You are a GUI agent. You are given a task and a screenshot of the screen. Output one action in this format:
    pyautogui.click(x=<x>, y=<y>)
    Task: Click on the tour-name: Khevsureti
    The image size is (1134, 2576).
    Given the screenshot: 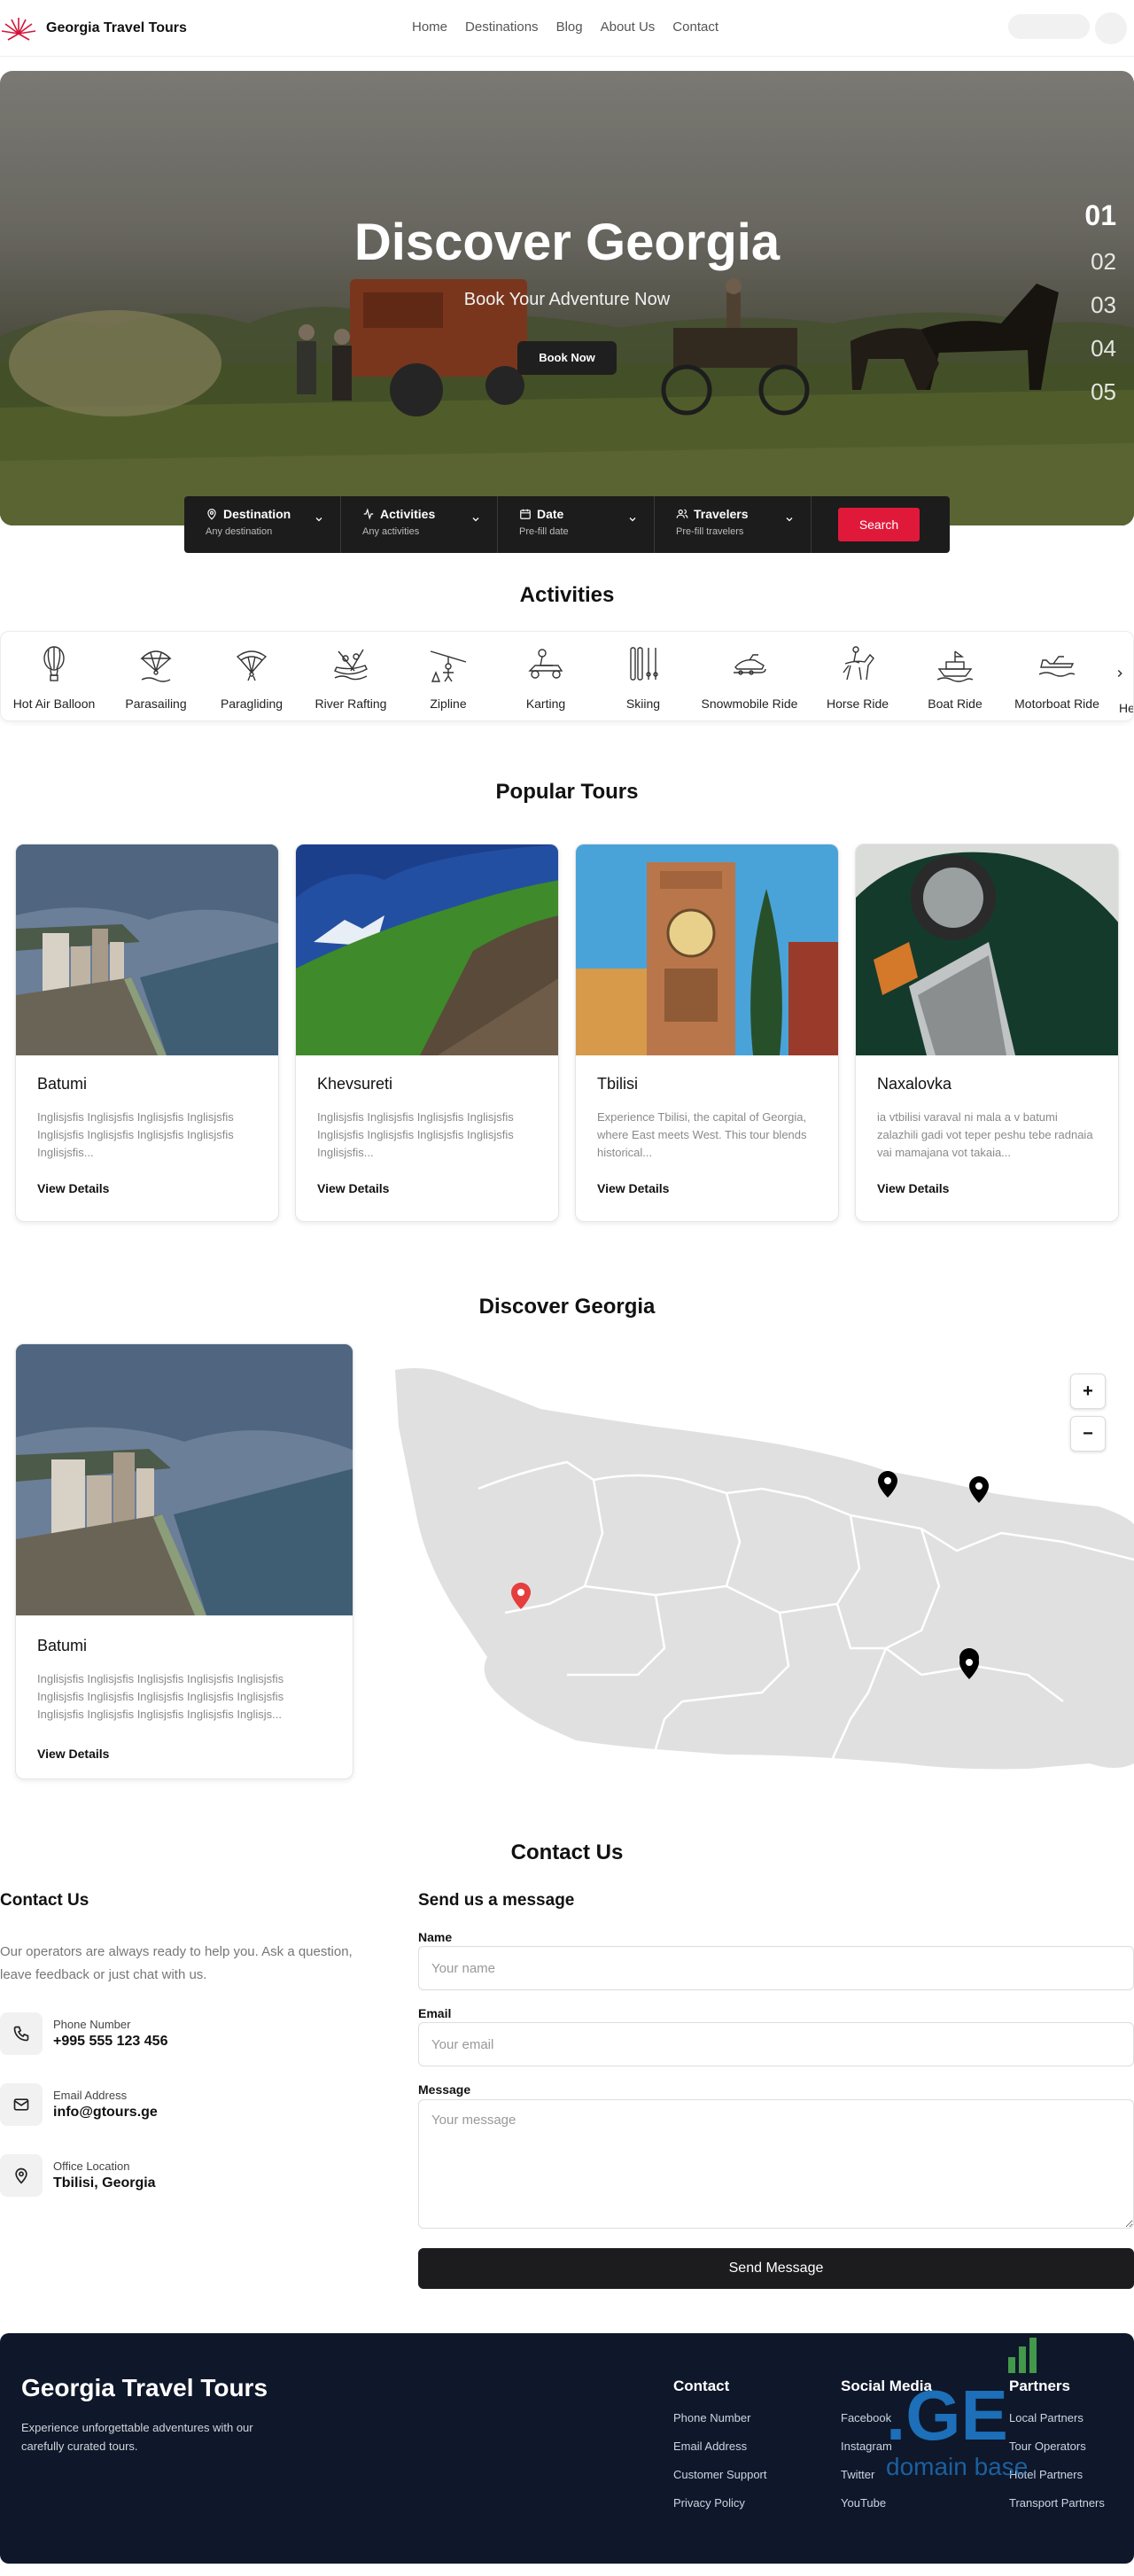 What is the action you would take?
    pyautogui.click(x=355, y=1084)
    